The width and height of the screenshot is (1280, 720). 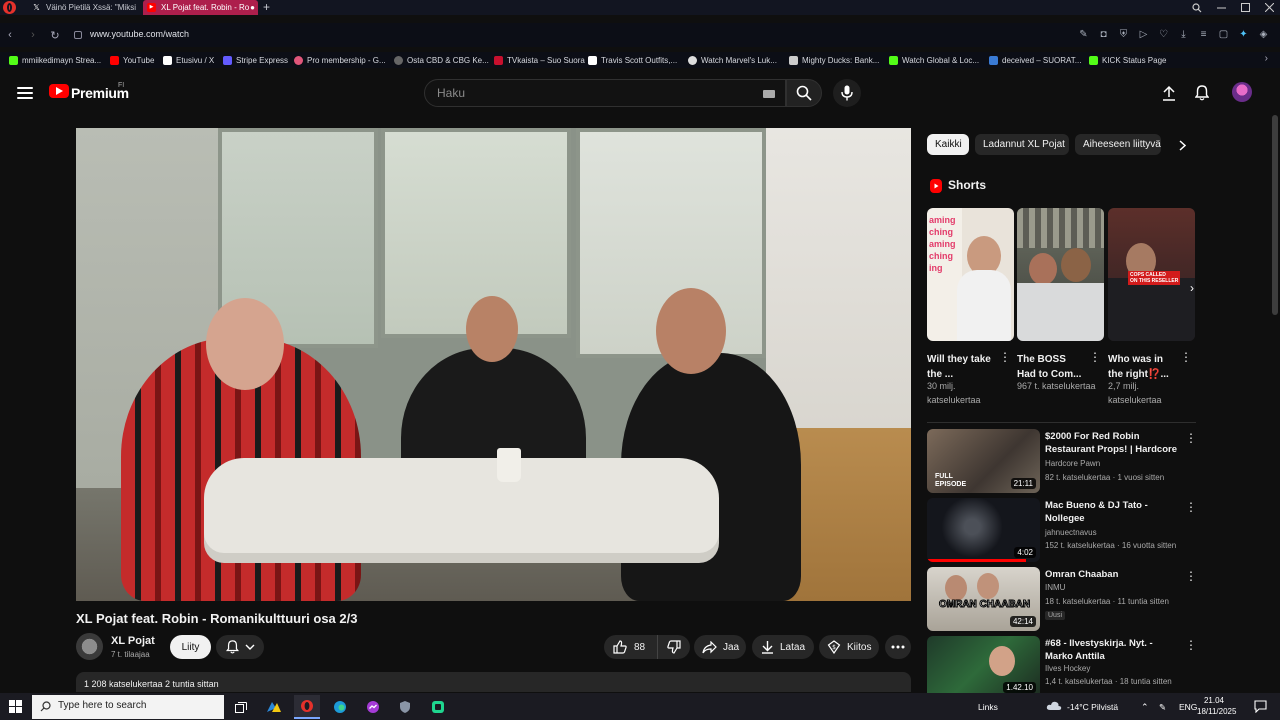 I want to click on user-avatar, so click(x=1242, y=92).